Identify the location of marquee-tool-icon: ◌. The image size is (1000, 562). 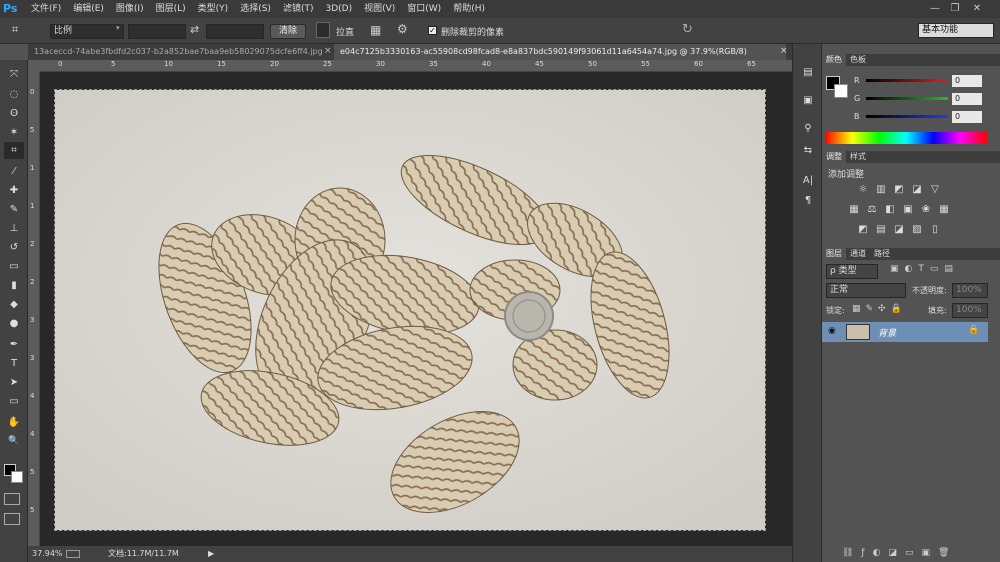
(14, 94).